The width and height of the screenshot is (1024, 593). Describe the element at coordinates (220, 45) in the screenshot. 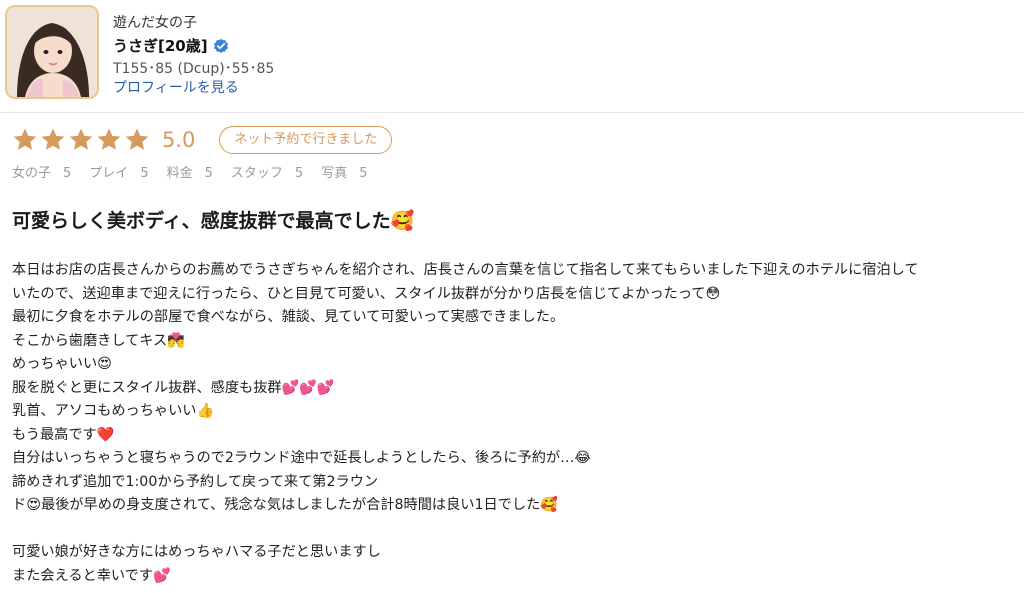

I see `verified-check-icon` at that location.